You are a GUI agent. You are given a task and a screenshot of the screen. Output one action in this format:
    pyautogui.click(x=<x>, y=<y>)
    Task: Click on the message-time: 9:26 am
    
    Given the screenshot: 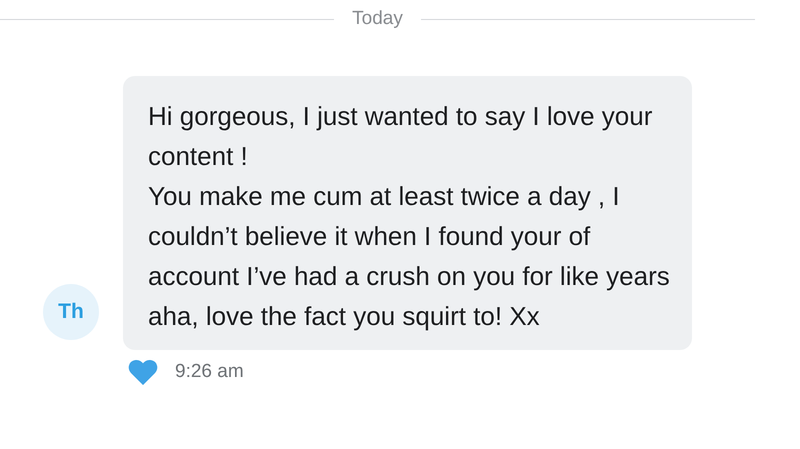 What is the action you would take?
    pyautogui.click(x=209, y=371)
    